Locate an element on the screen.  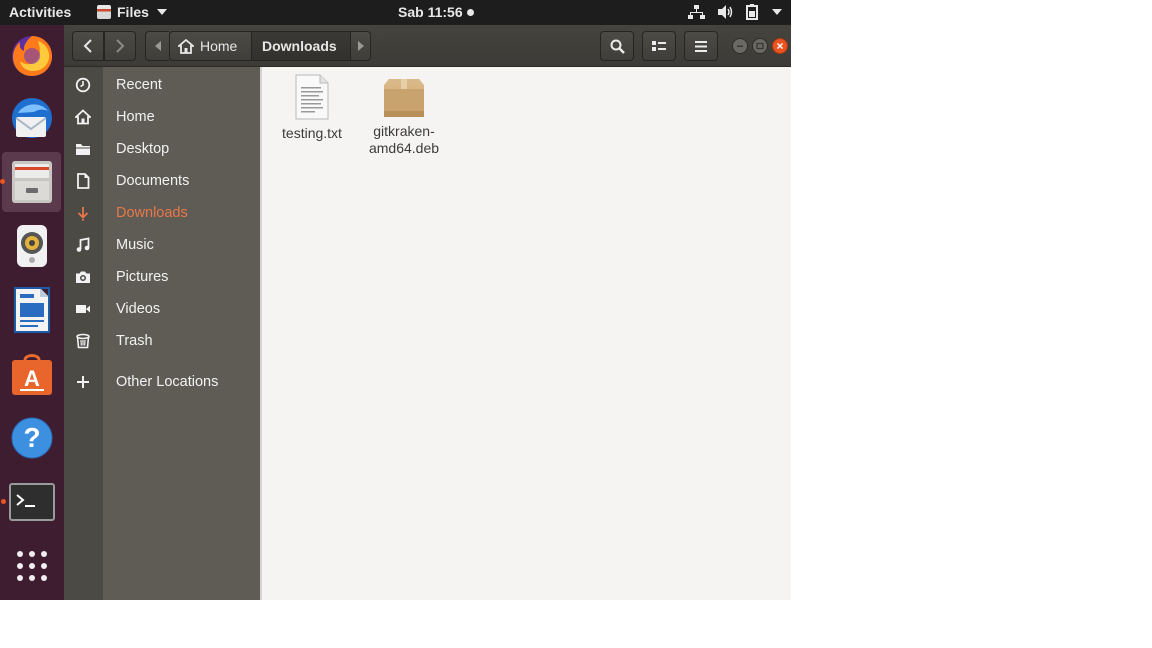
notification-dot-icon is located at coordinates (470, 12).